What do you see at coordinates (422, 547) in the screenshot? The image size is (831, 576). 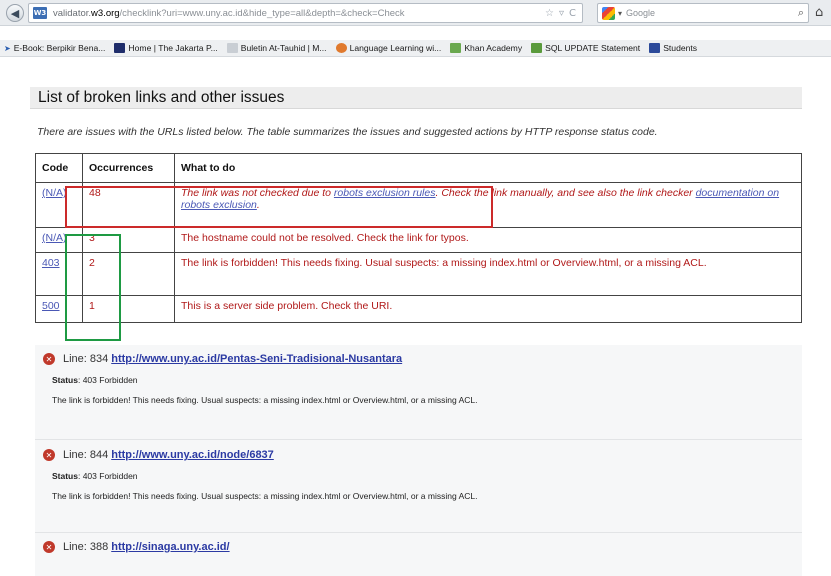 I see `detail-heading: ✕ Line: 388 http://sinaga.uny.ac.id/` at bounding box center [422, 547].